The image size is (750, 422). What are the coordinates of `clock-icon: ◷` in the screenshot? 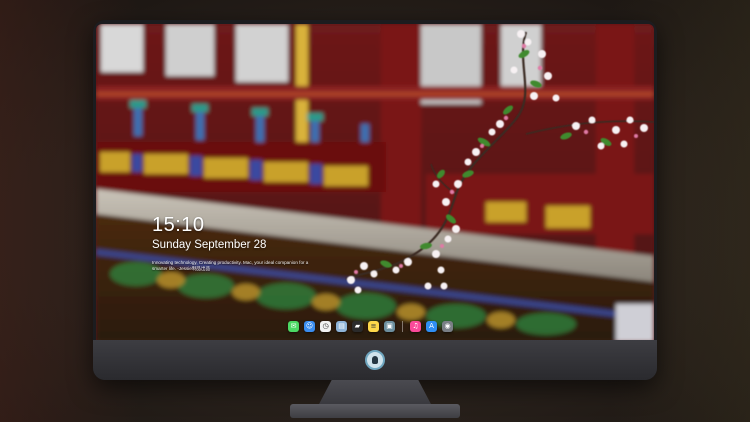 It's located at (325, 326).